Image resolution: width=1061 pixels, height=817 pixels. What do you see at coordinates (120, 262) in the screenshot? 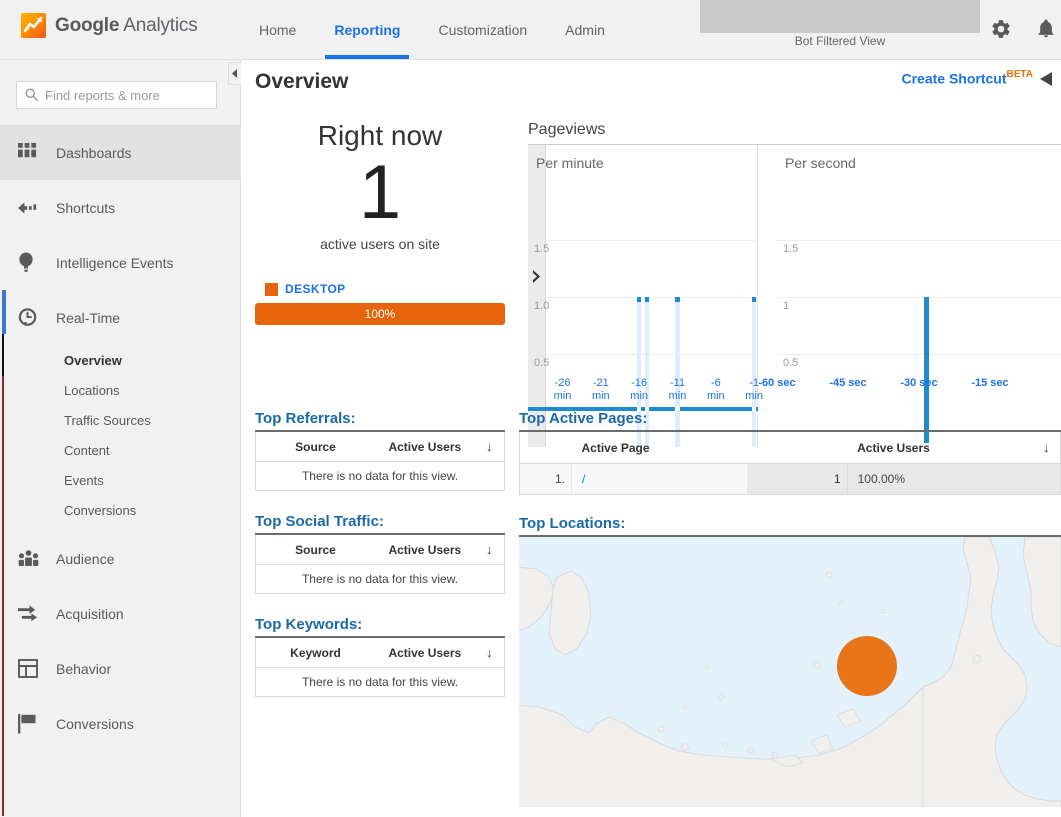
I see `sidebar-item-intelligence-events: Intelligence Events` at bounding box center [120, 262].